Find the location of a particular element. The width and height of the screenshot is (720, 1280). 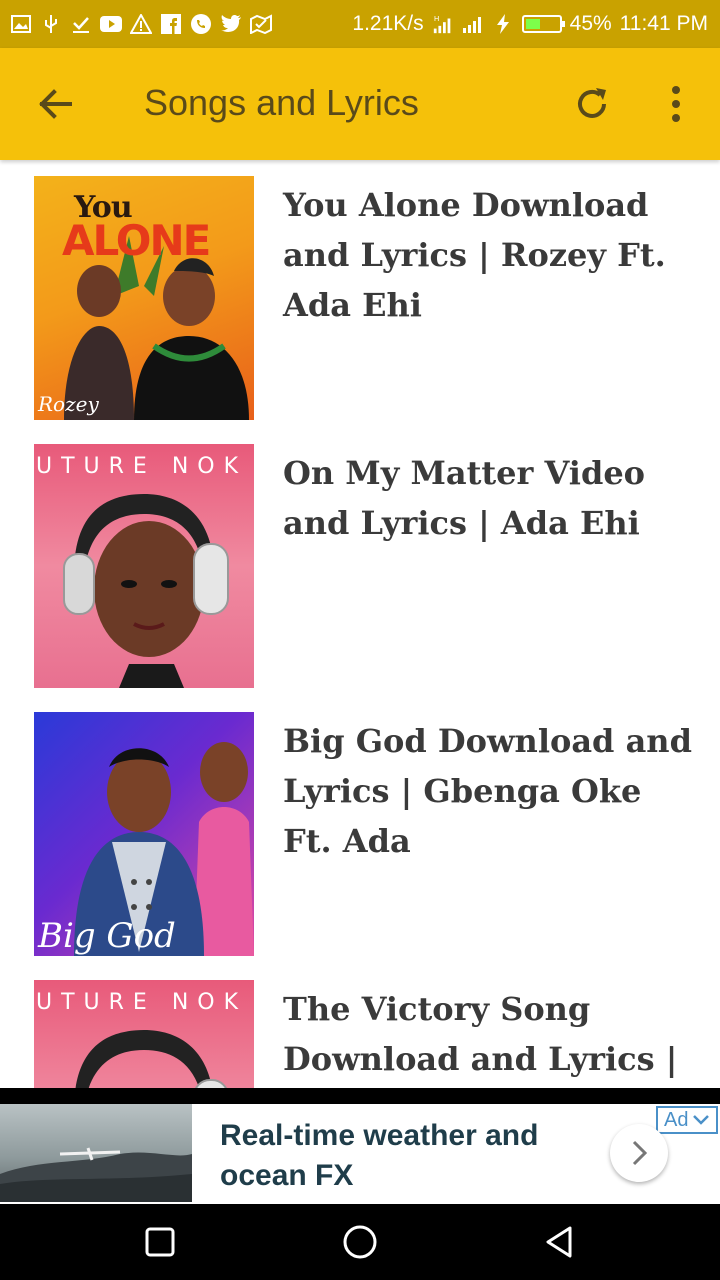

notification-icons is located at coordinates (136, 24).